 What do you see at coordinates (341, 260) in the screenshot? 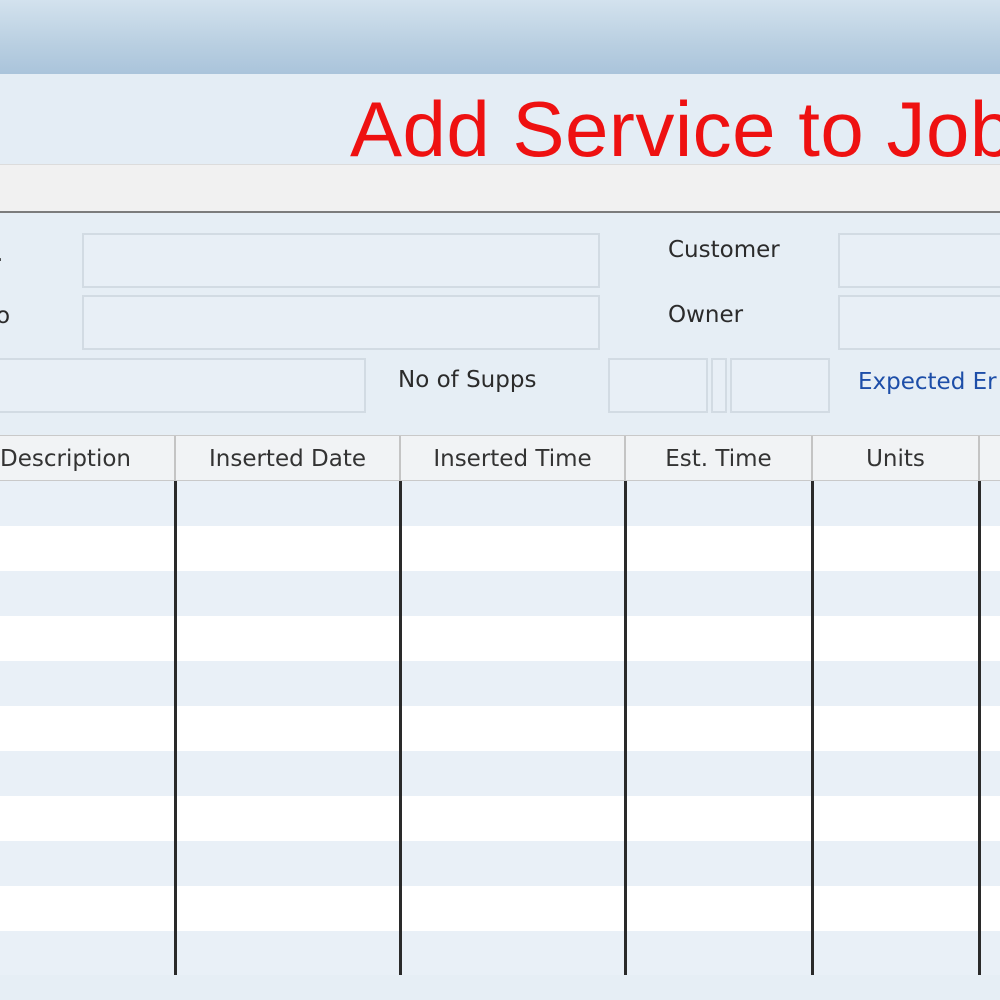
I see `top-left-field` at bounding box center [341, 260].